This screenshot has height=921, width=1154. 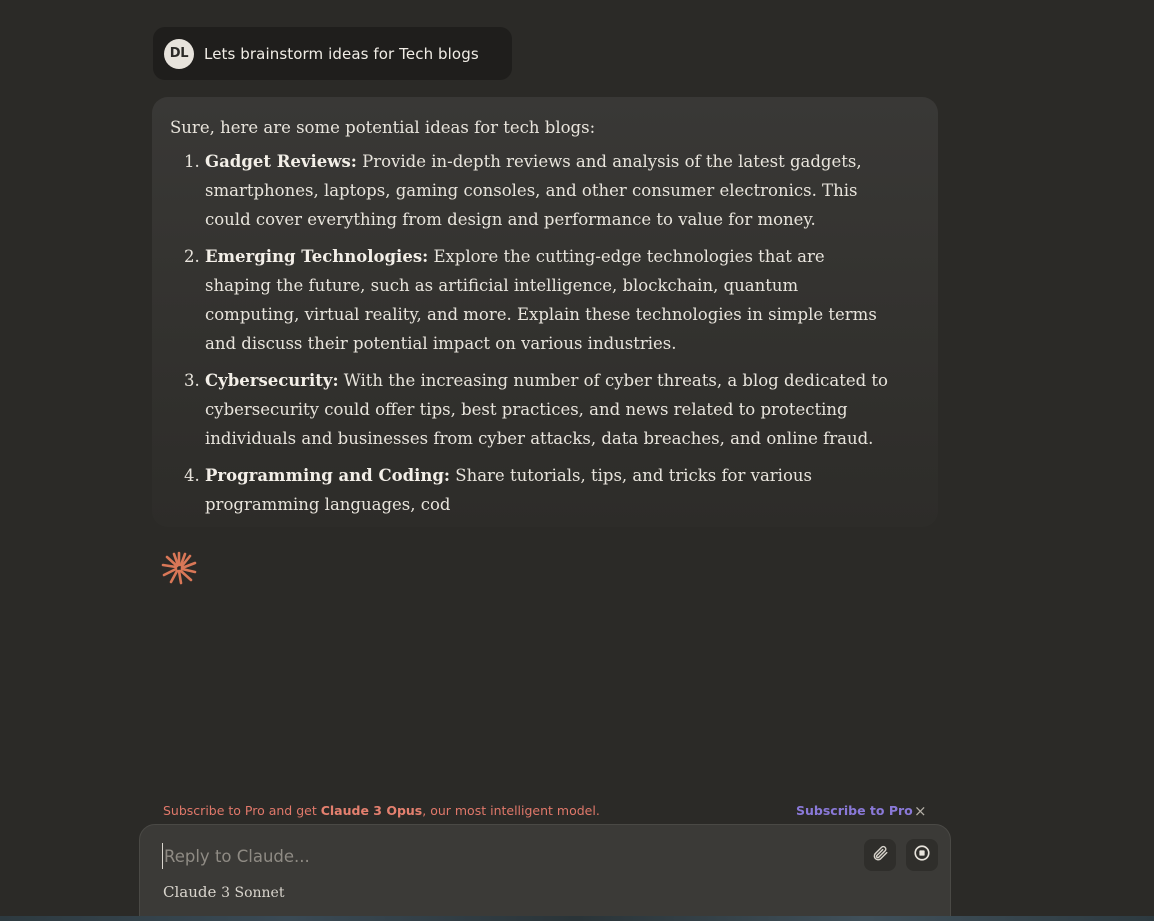 I want to click on banner-prefix: Subscribe to Pro and get, so click(x=242, y=810).